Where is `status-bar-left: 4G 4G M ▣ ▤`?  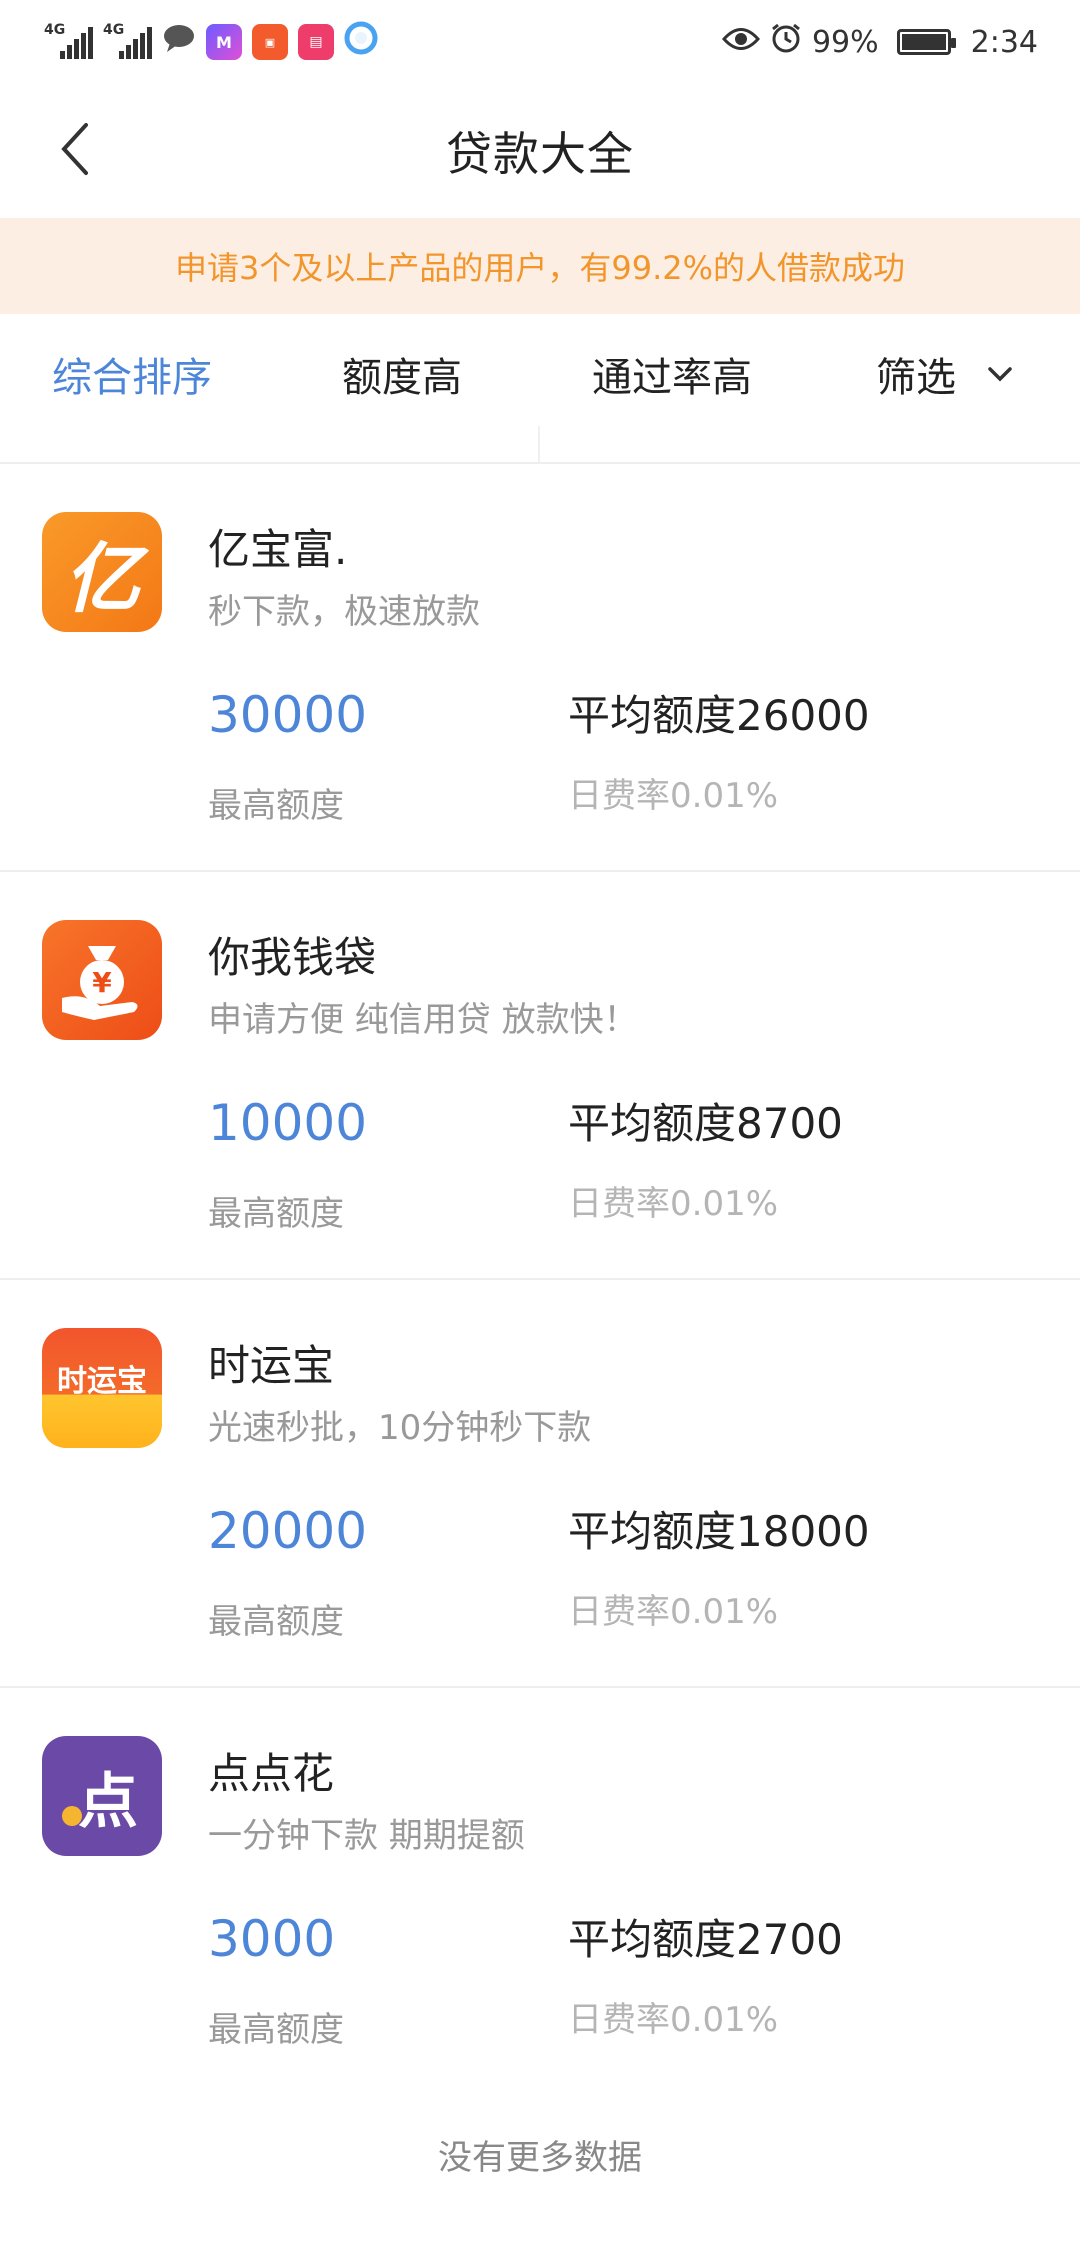 status-bar-left: 4G 4G M ▣ ▤ is located at coordinates (211, 42).